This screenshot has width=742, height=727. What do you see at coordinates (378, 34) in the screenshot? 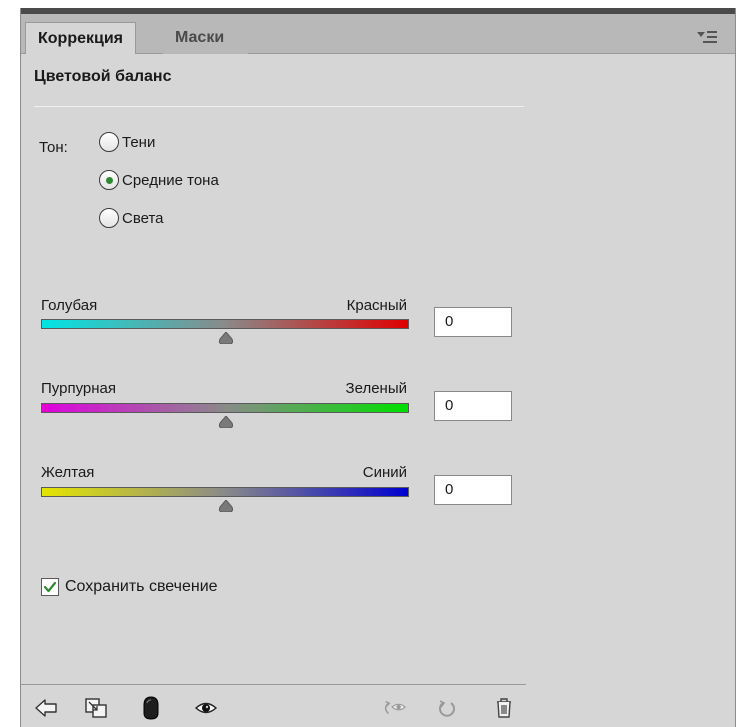
I see `panel-tab-strip: Коррекция Маски` at bounding box center [378, 34].